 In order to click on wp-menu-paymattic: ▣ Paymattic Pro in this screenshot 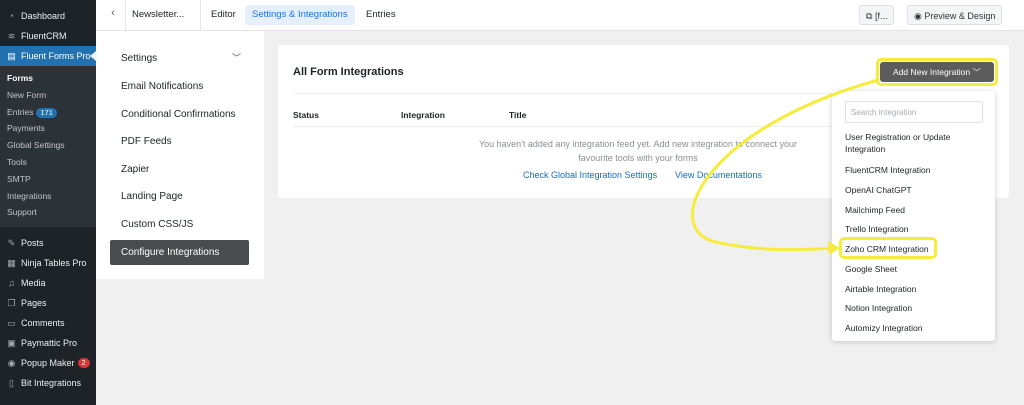, I will do `click(48, 343)`.